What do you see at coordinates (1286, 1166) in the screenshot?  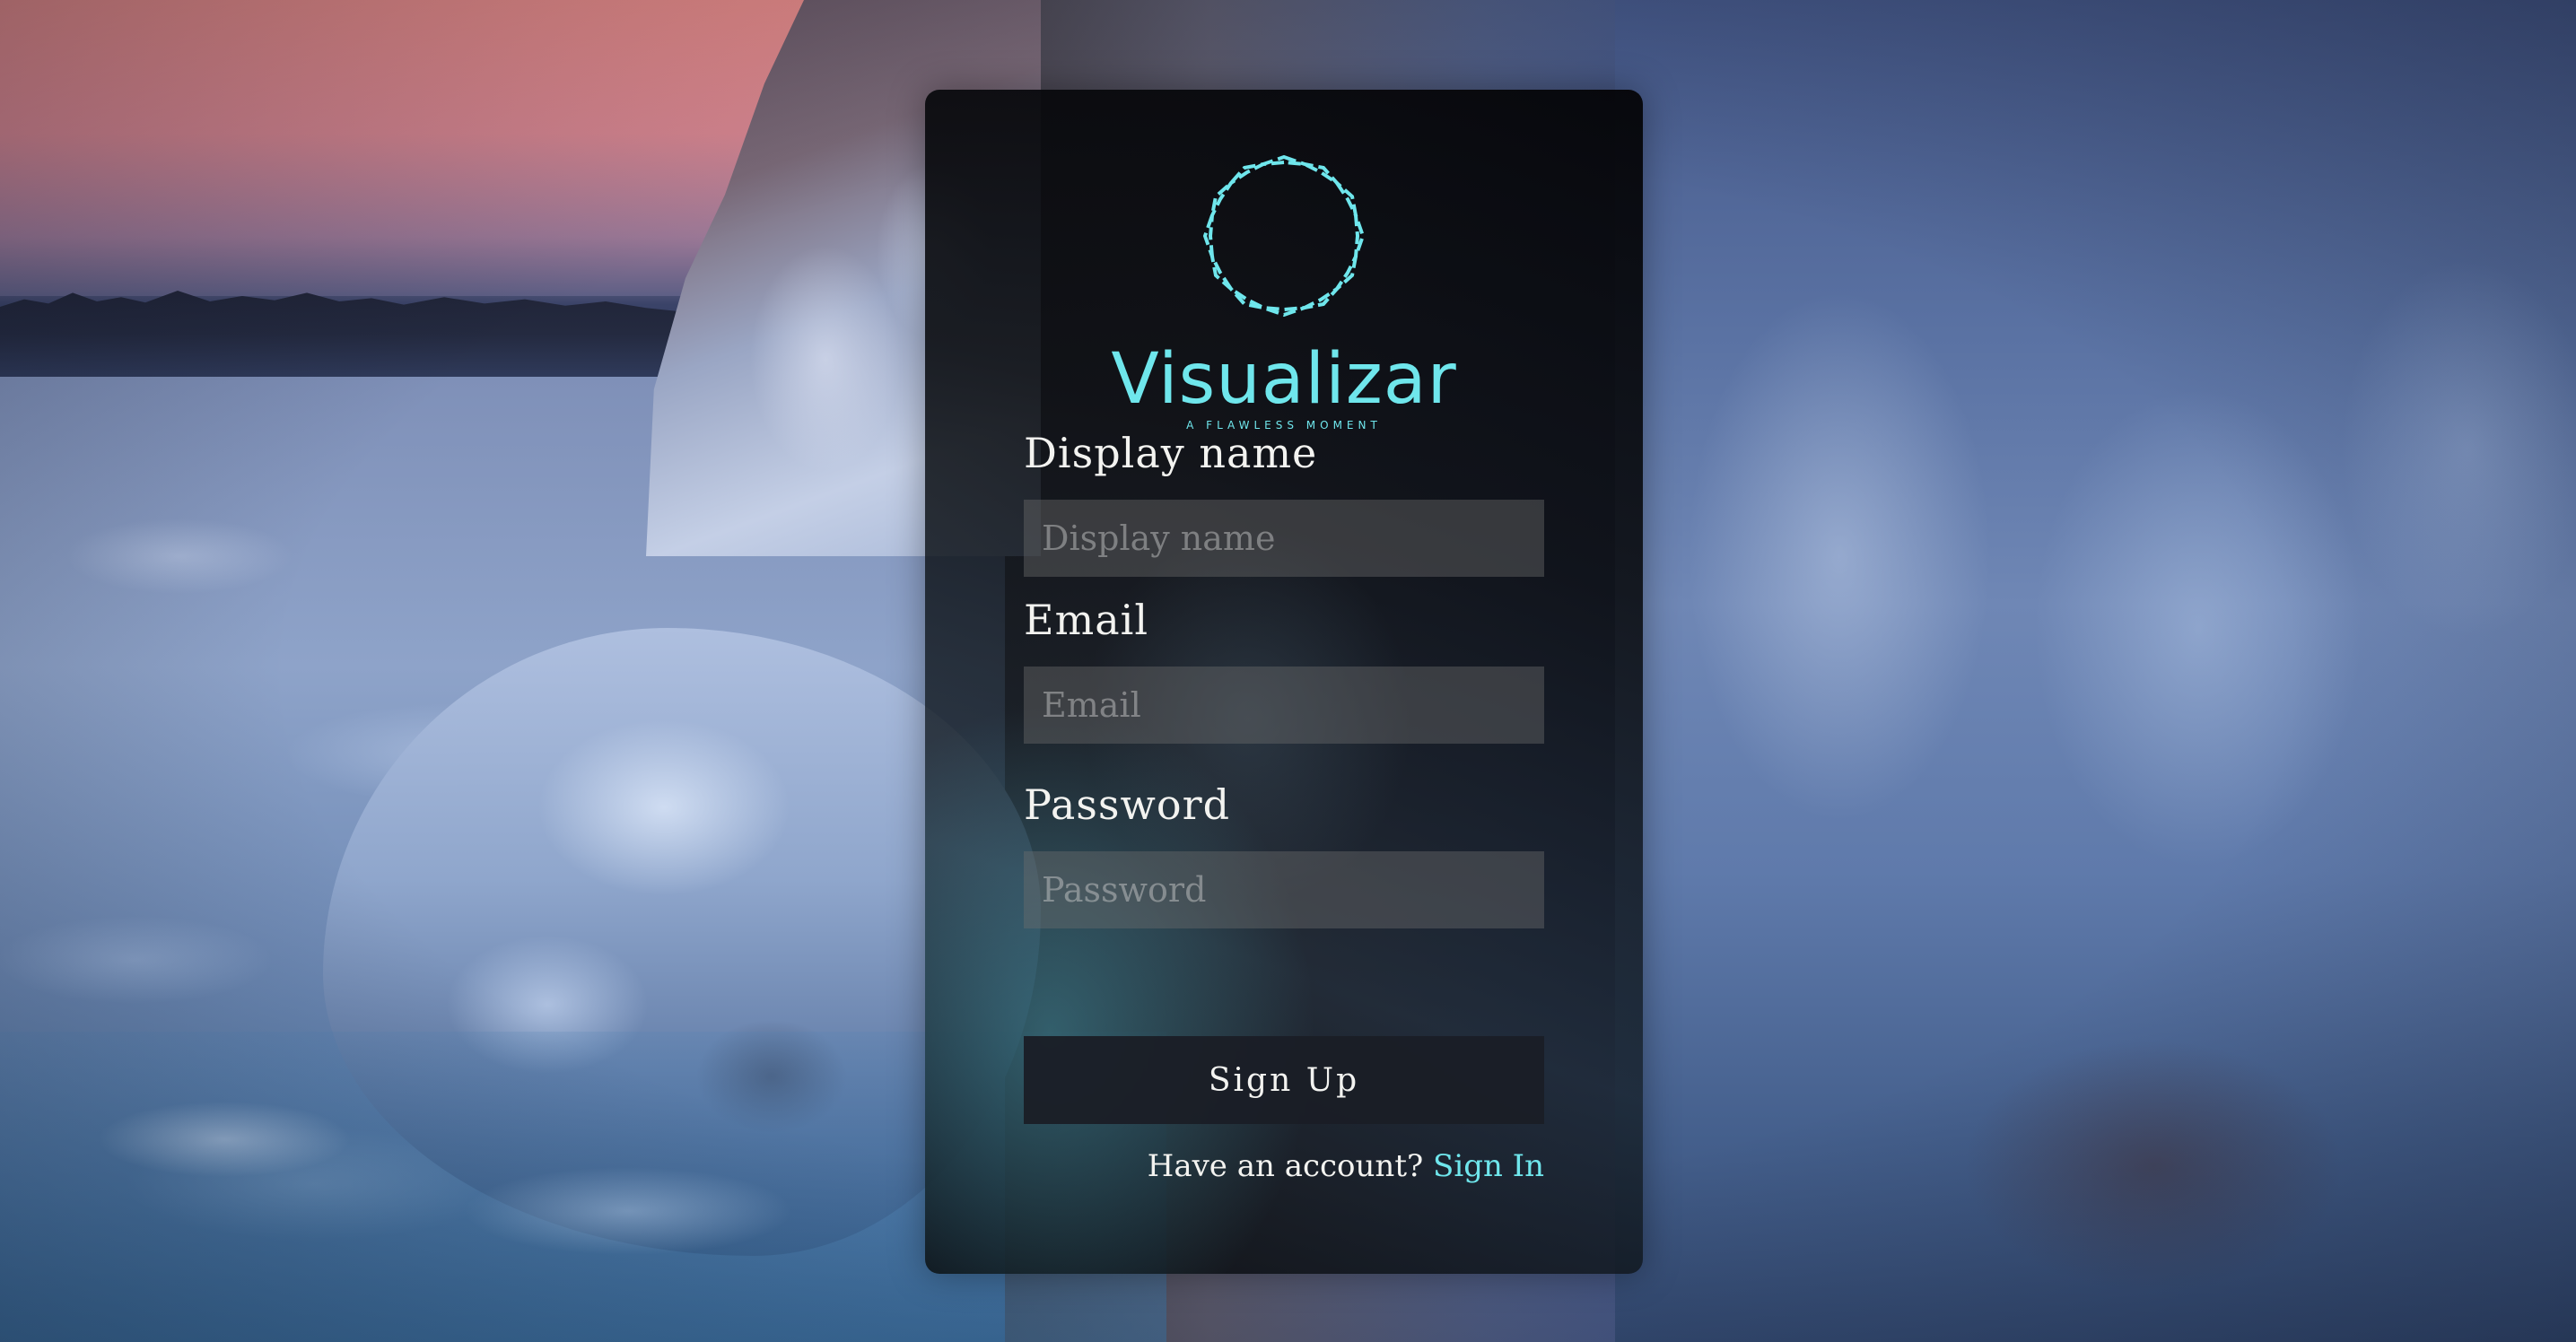 I see `have-account-text: Have an account?` at bounding box center [1286, 1166].